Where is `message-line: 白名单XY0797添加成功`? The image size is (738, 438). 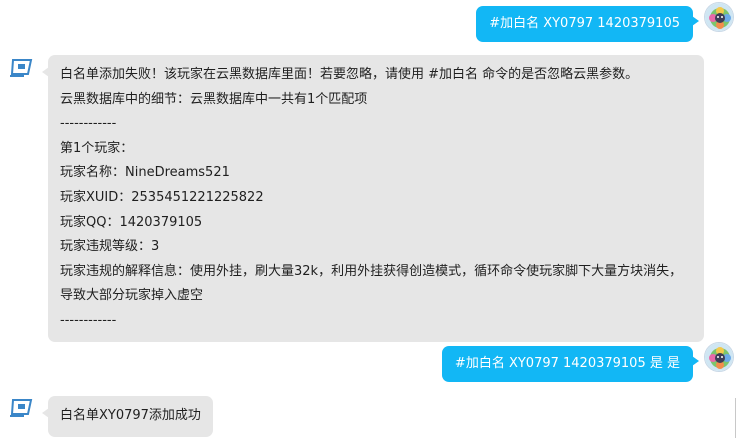
message-line: 白名单XY0797添加成功 is located at coordinates (130, 415).